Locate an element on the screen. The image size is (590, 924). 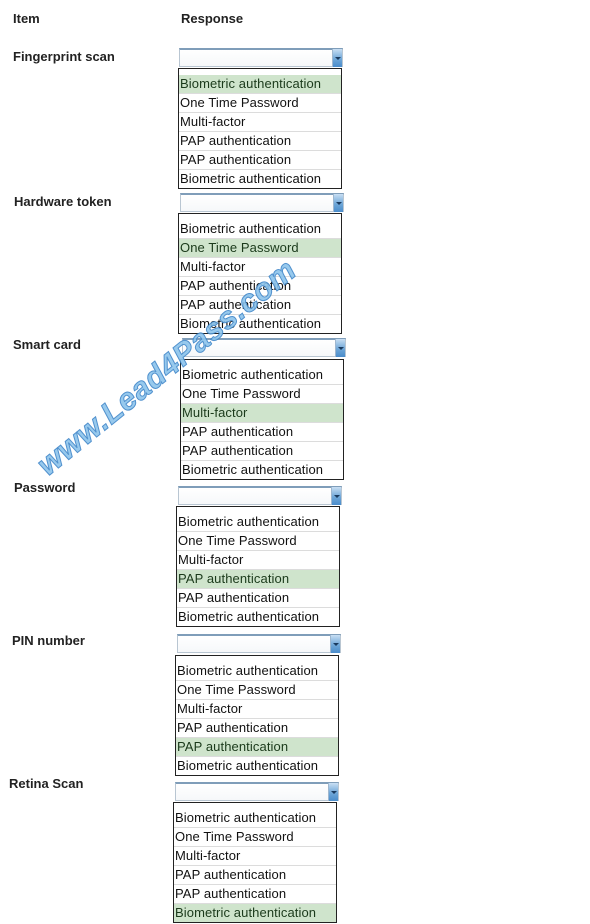
response-select-retina-scan is located at coordinates (257, 791).